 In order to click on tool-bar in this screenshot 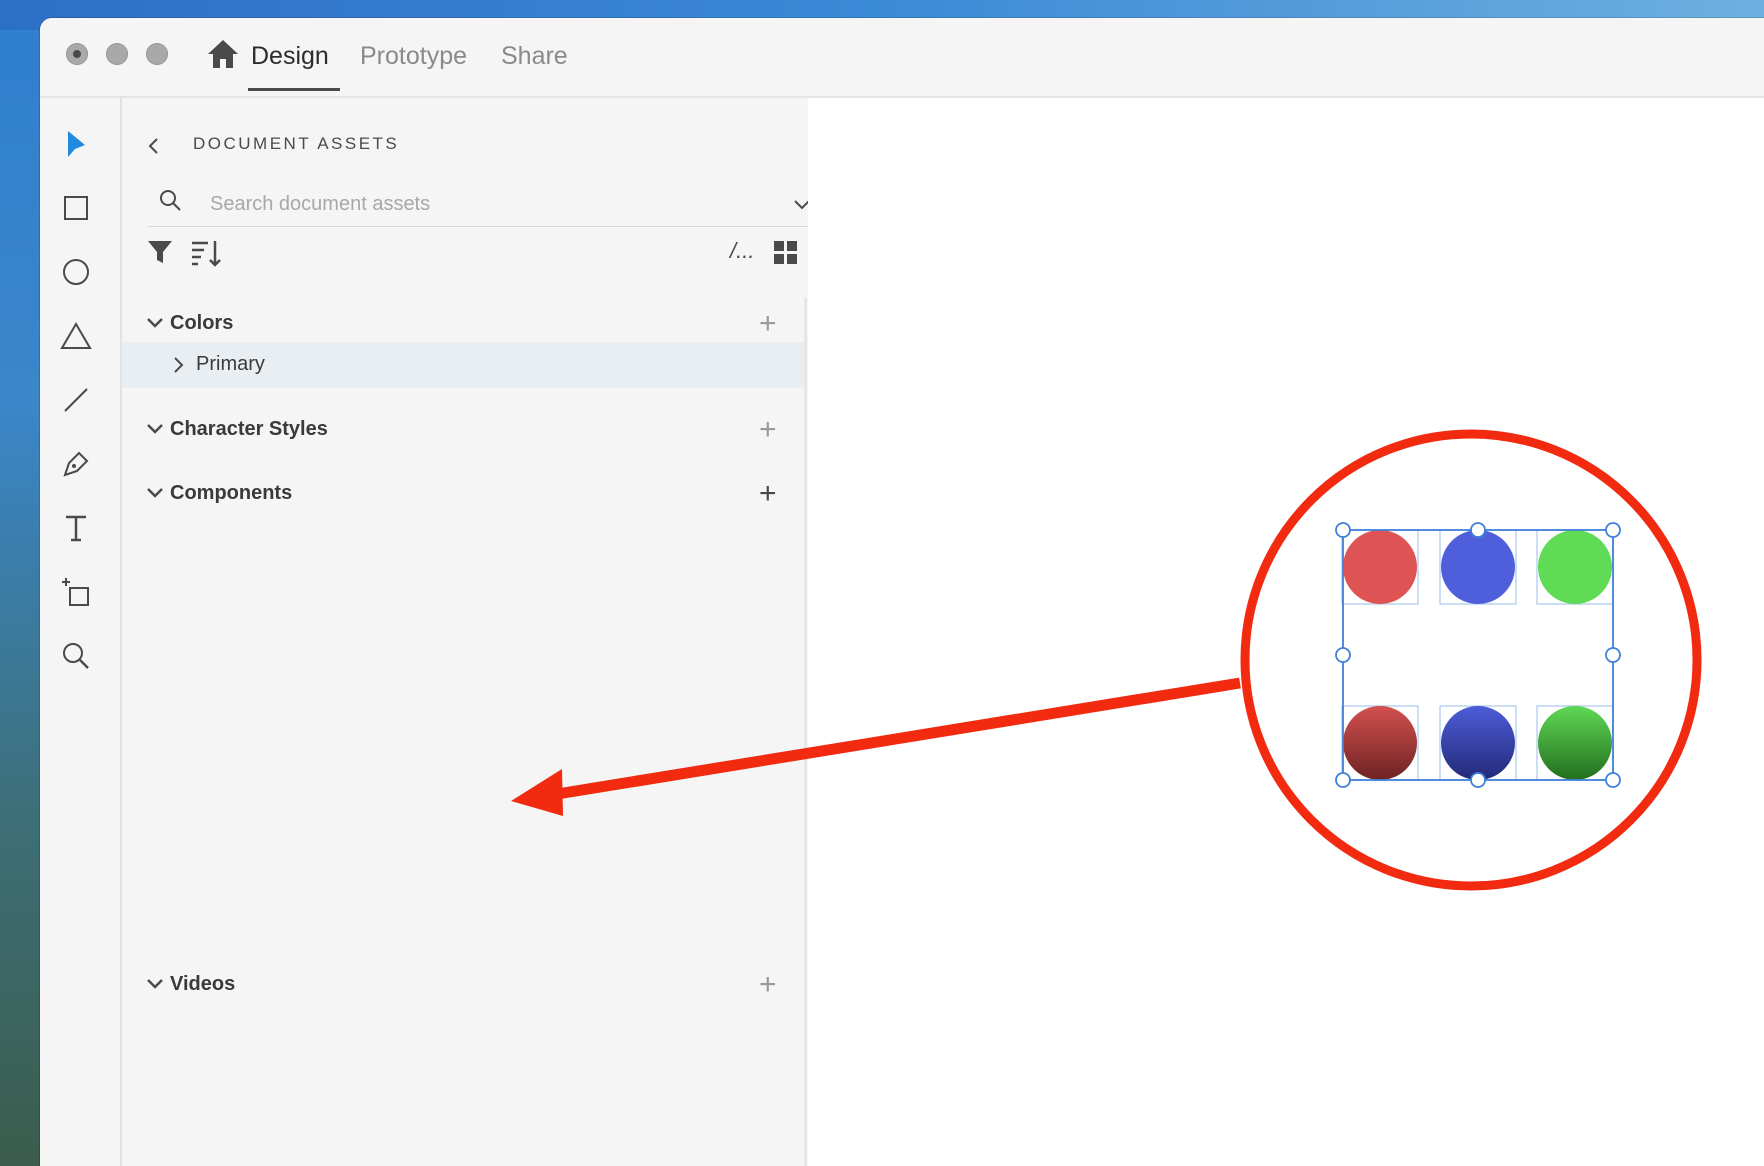, I will do `click(81, 632)`.